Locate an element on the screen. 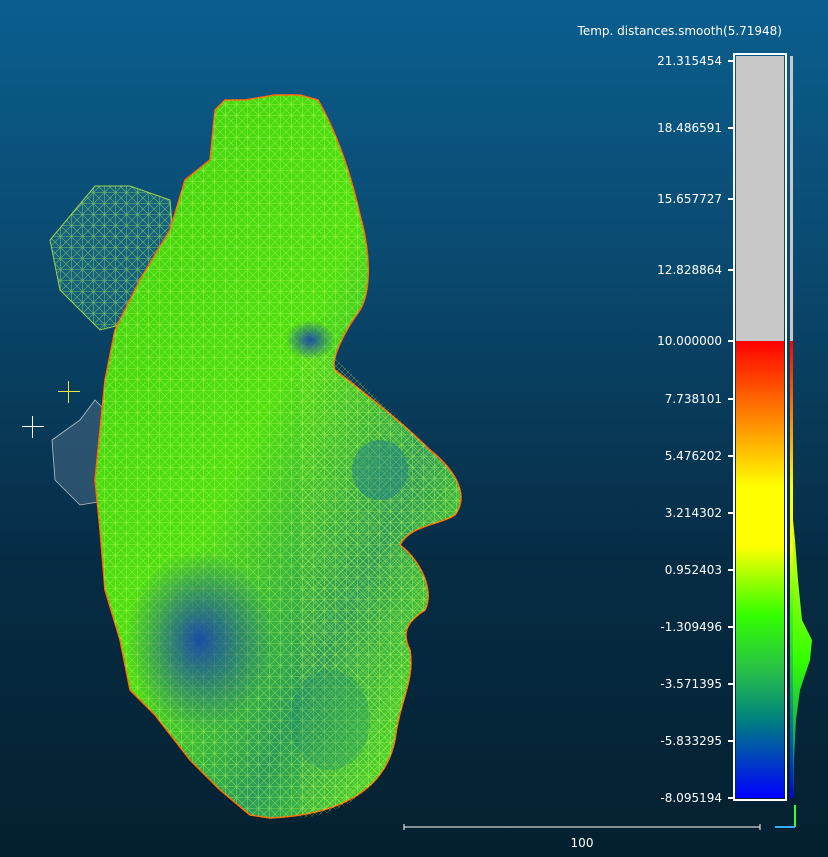 Image resolution: width=828 pixels, height=857 pixels. scale-tick-label: -5.833295 is located at coordinates (691, 741).